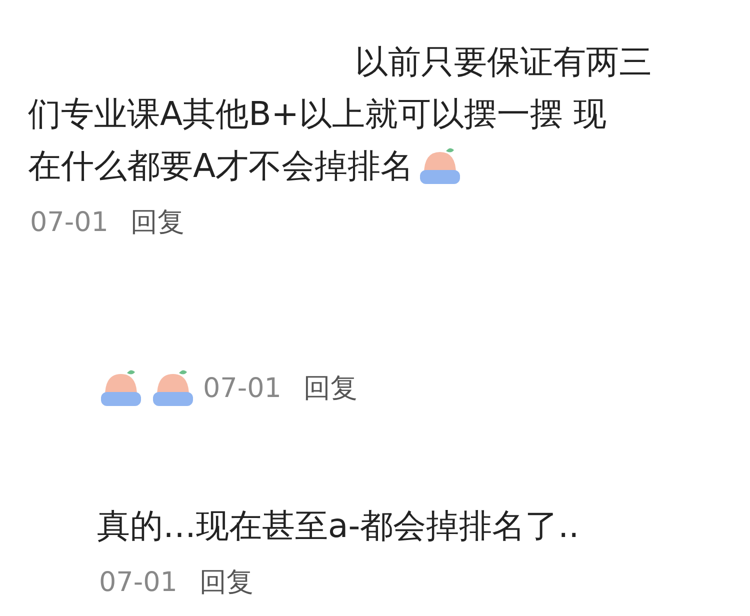 This screenshot has height=616, width=750. I want to click on comment-text: 们专业课A其他B+以上就可以摆一摆 现, so click(317, 114).